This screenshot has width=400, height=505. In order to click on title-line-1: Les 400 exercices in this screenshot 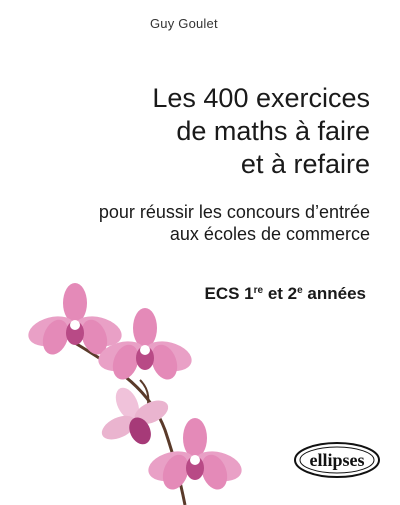, I will do `click(261, 98)`.